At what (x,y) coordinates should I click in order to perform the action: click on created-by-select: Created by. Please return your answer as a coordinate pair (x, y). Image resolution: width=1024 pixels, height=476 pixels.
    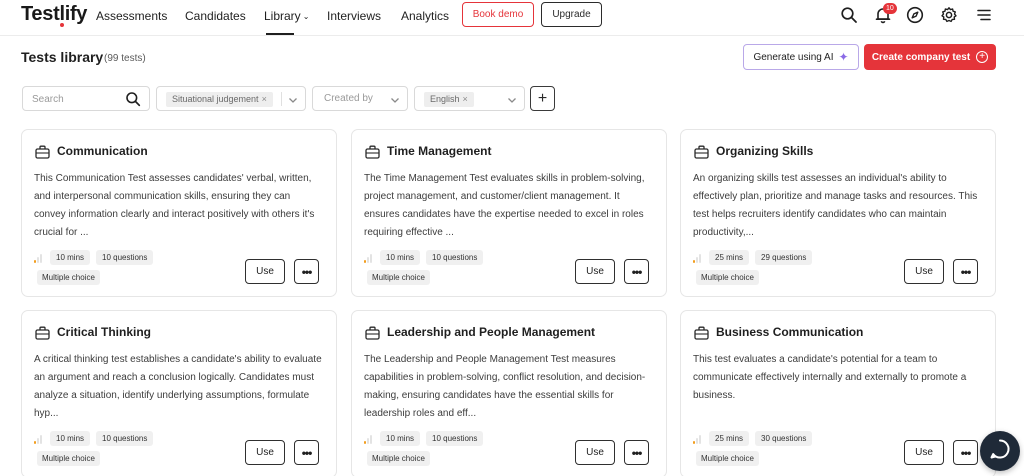
    Looking at the image, I should click on (360, 98).